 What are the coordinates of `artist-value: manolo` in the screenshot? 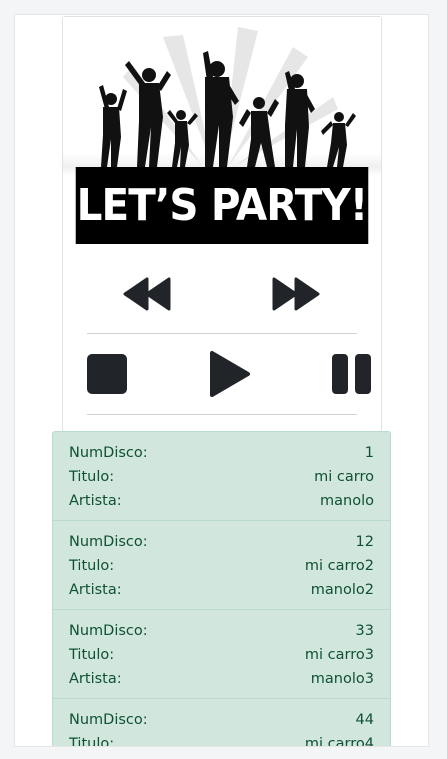 It's located at (347, 501).